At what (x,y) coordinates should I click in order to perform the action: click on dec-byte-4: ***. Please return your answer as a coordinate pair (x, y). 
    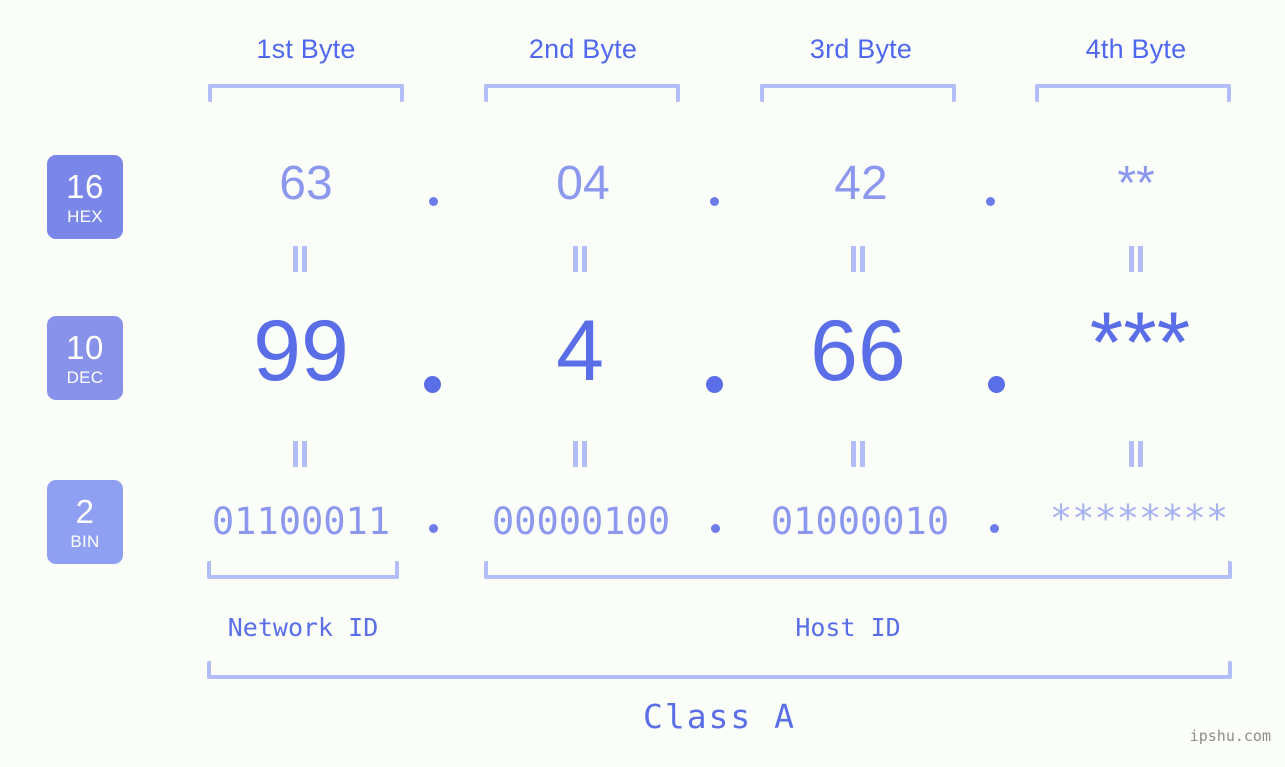
    Looking at the image, I should click on (1140, 343).